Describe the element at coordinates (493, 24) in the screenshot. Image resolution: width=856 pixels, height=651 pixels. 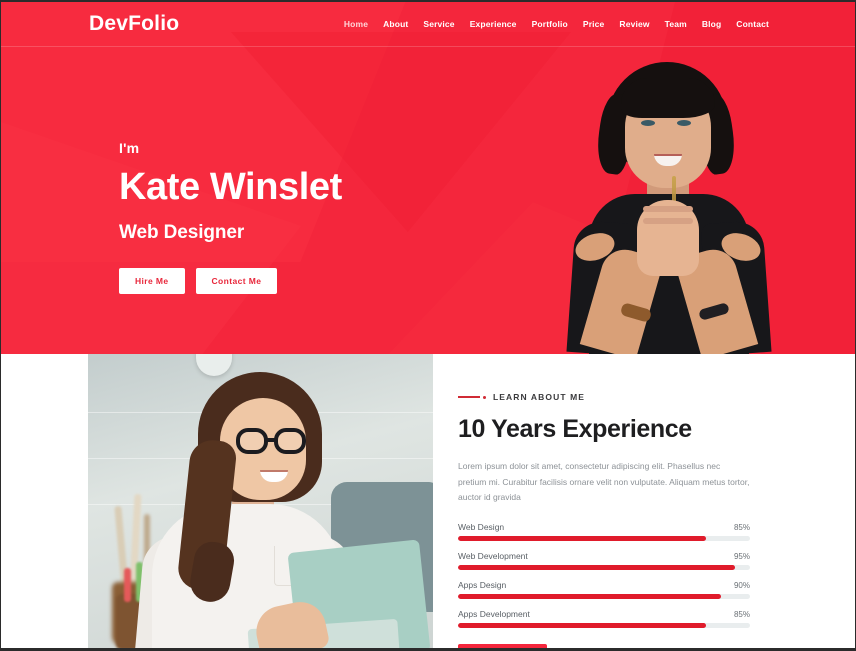
I see `nav-link-experience: Experience` at that location.